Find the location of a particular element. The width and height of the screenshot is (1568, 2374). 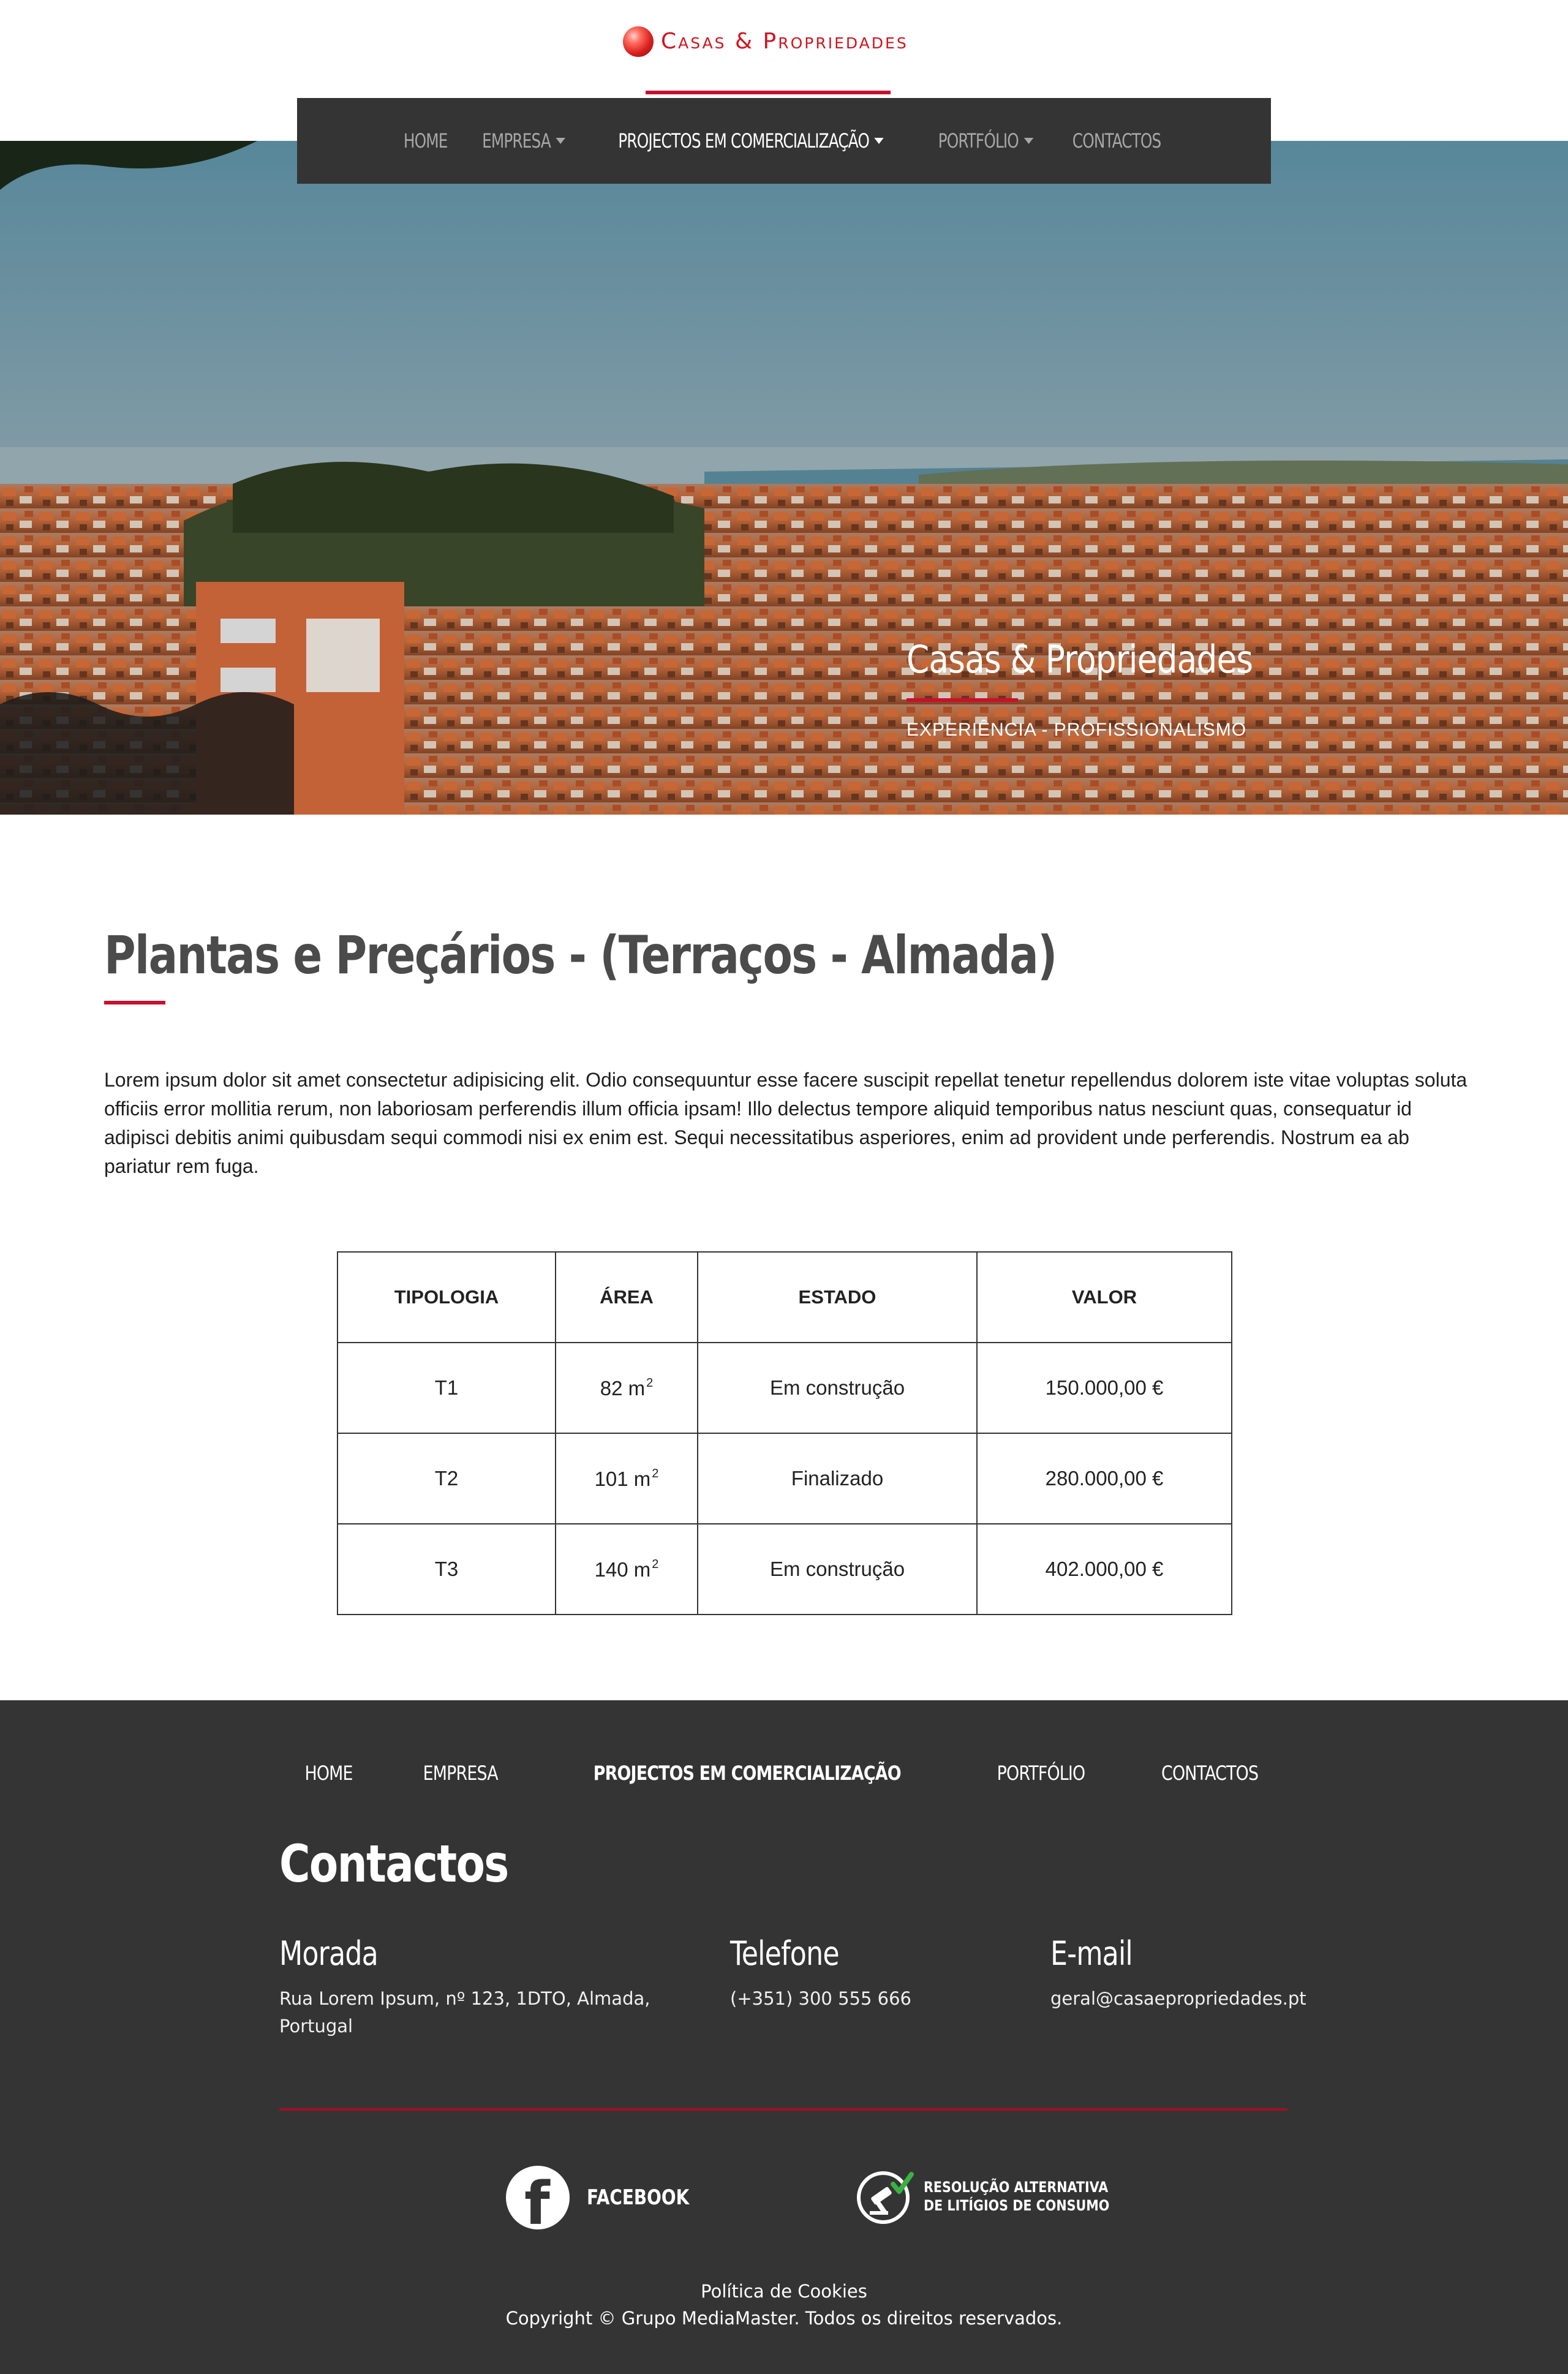

nav-contactos-label: CONTACTOS is located at coordinates (1116, 141).